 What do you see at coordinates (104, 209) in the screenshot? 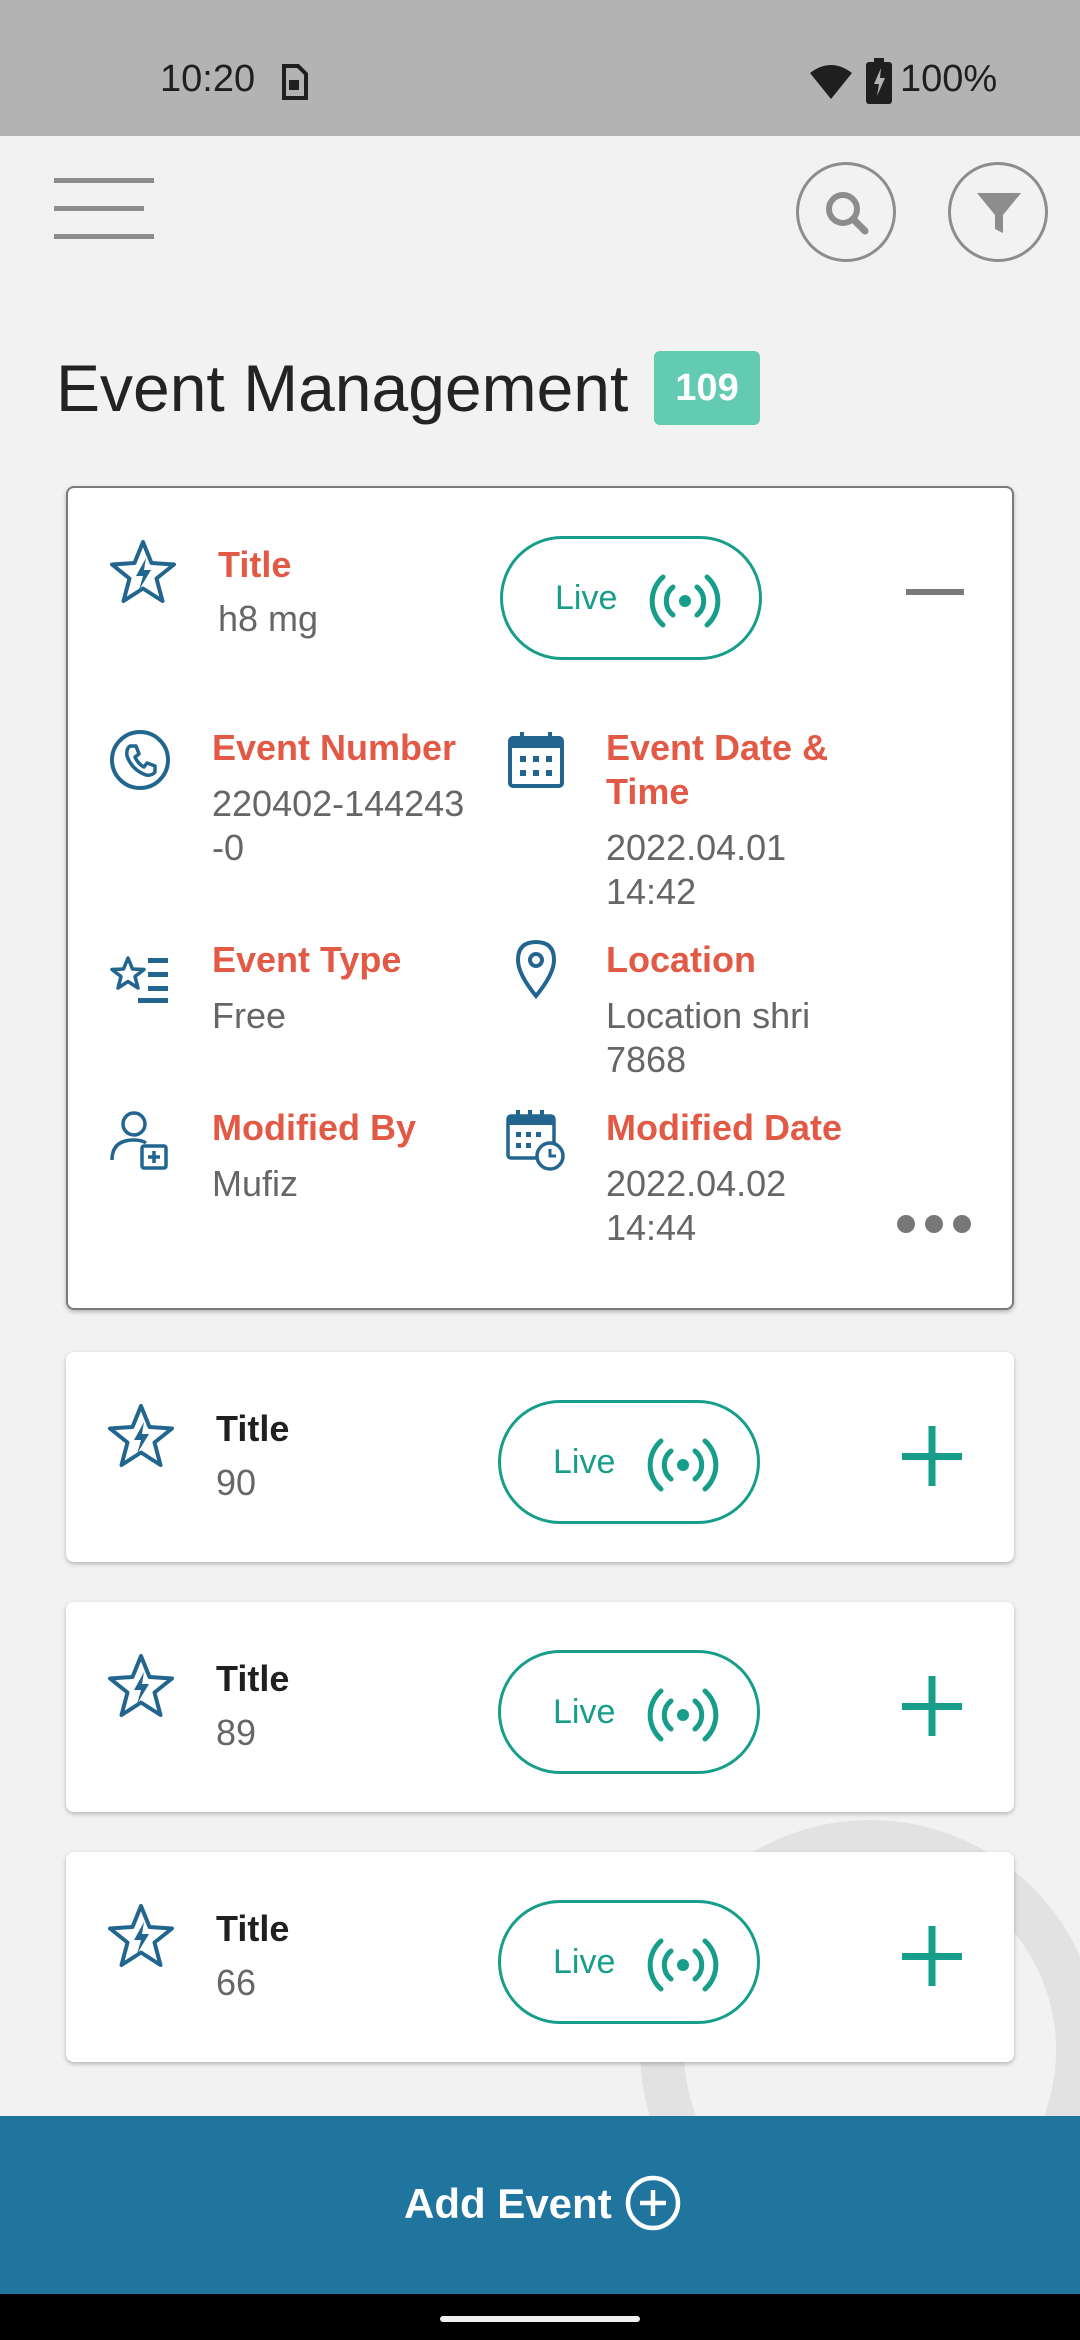
I see `menu-icon` at bounding box center [104, 209].